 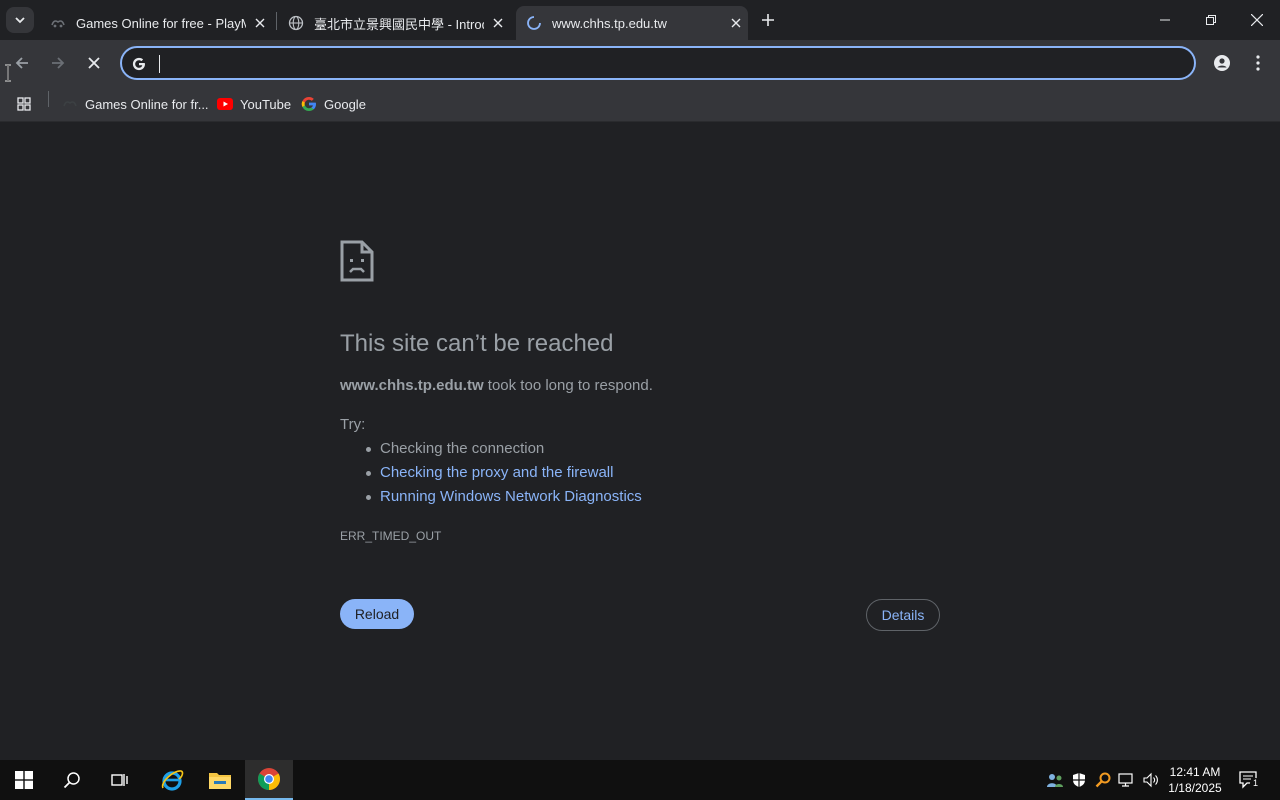 I want to click on people-icon, so click(x=1055, y=780).